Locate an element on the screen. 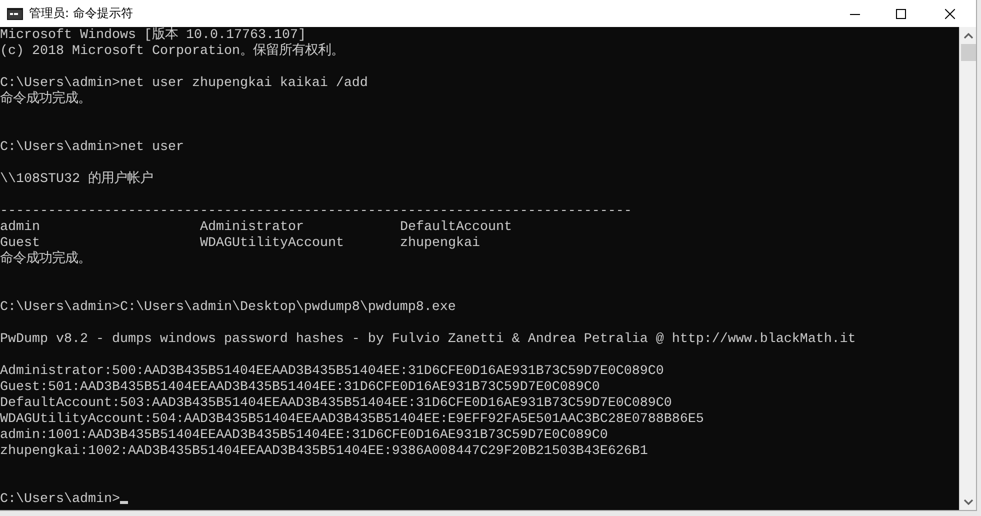 The width and height of the screenshot is (981, 516). console-line: C:\Users\admin>net user zhupengkai kaikai /add is located at coordinates (184, 83).